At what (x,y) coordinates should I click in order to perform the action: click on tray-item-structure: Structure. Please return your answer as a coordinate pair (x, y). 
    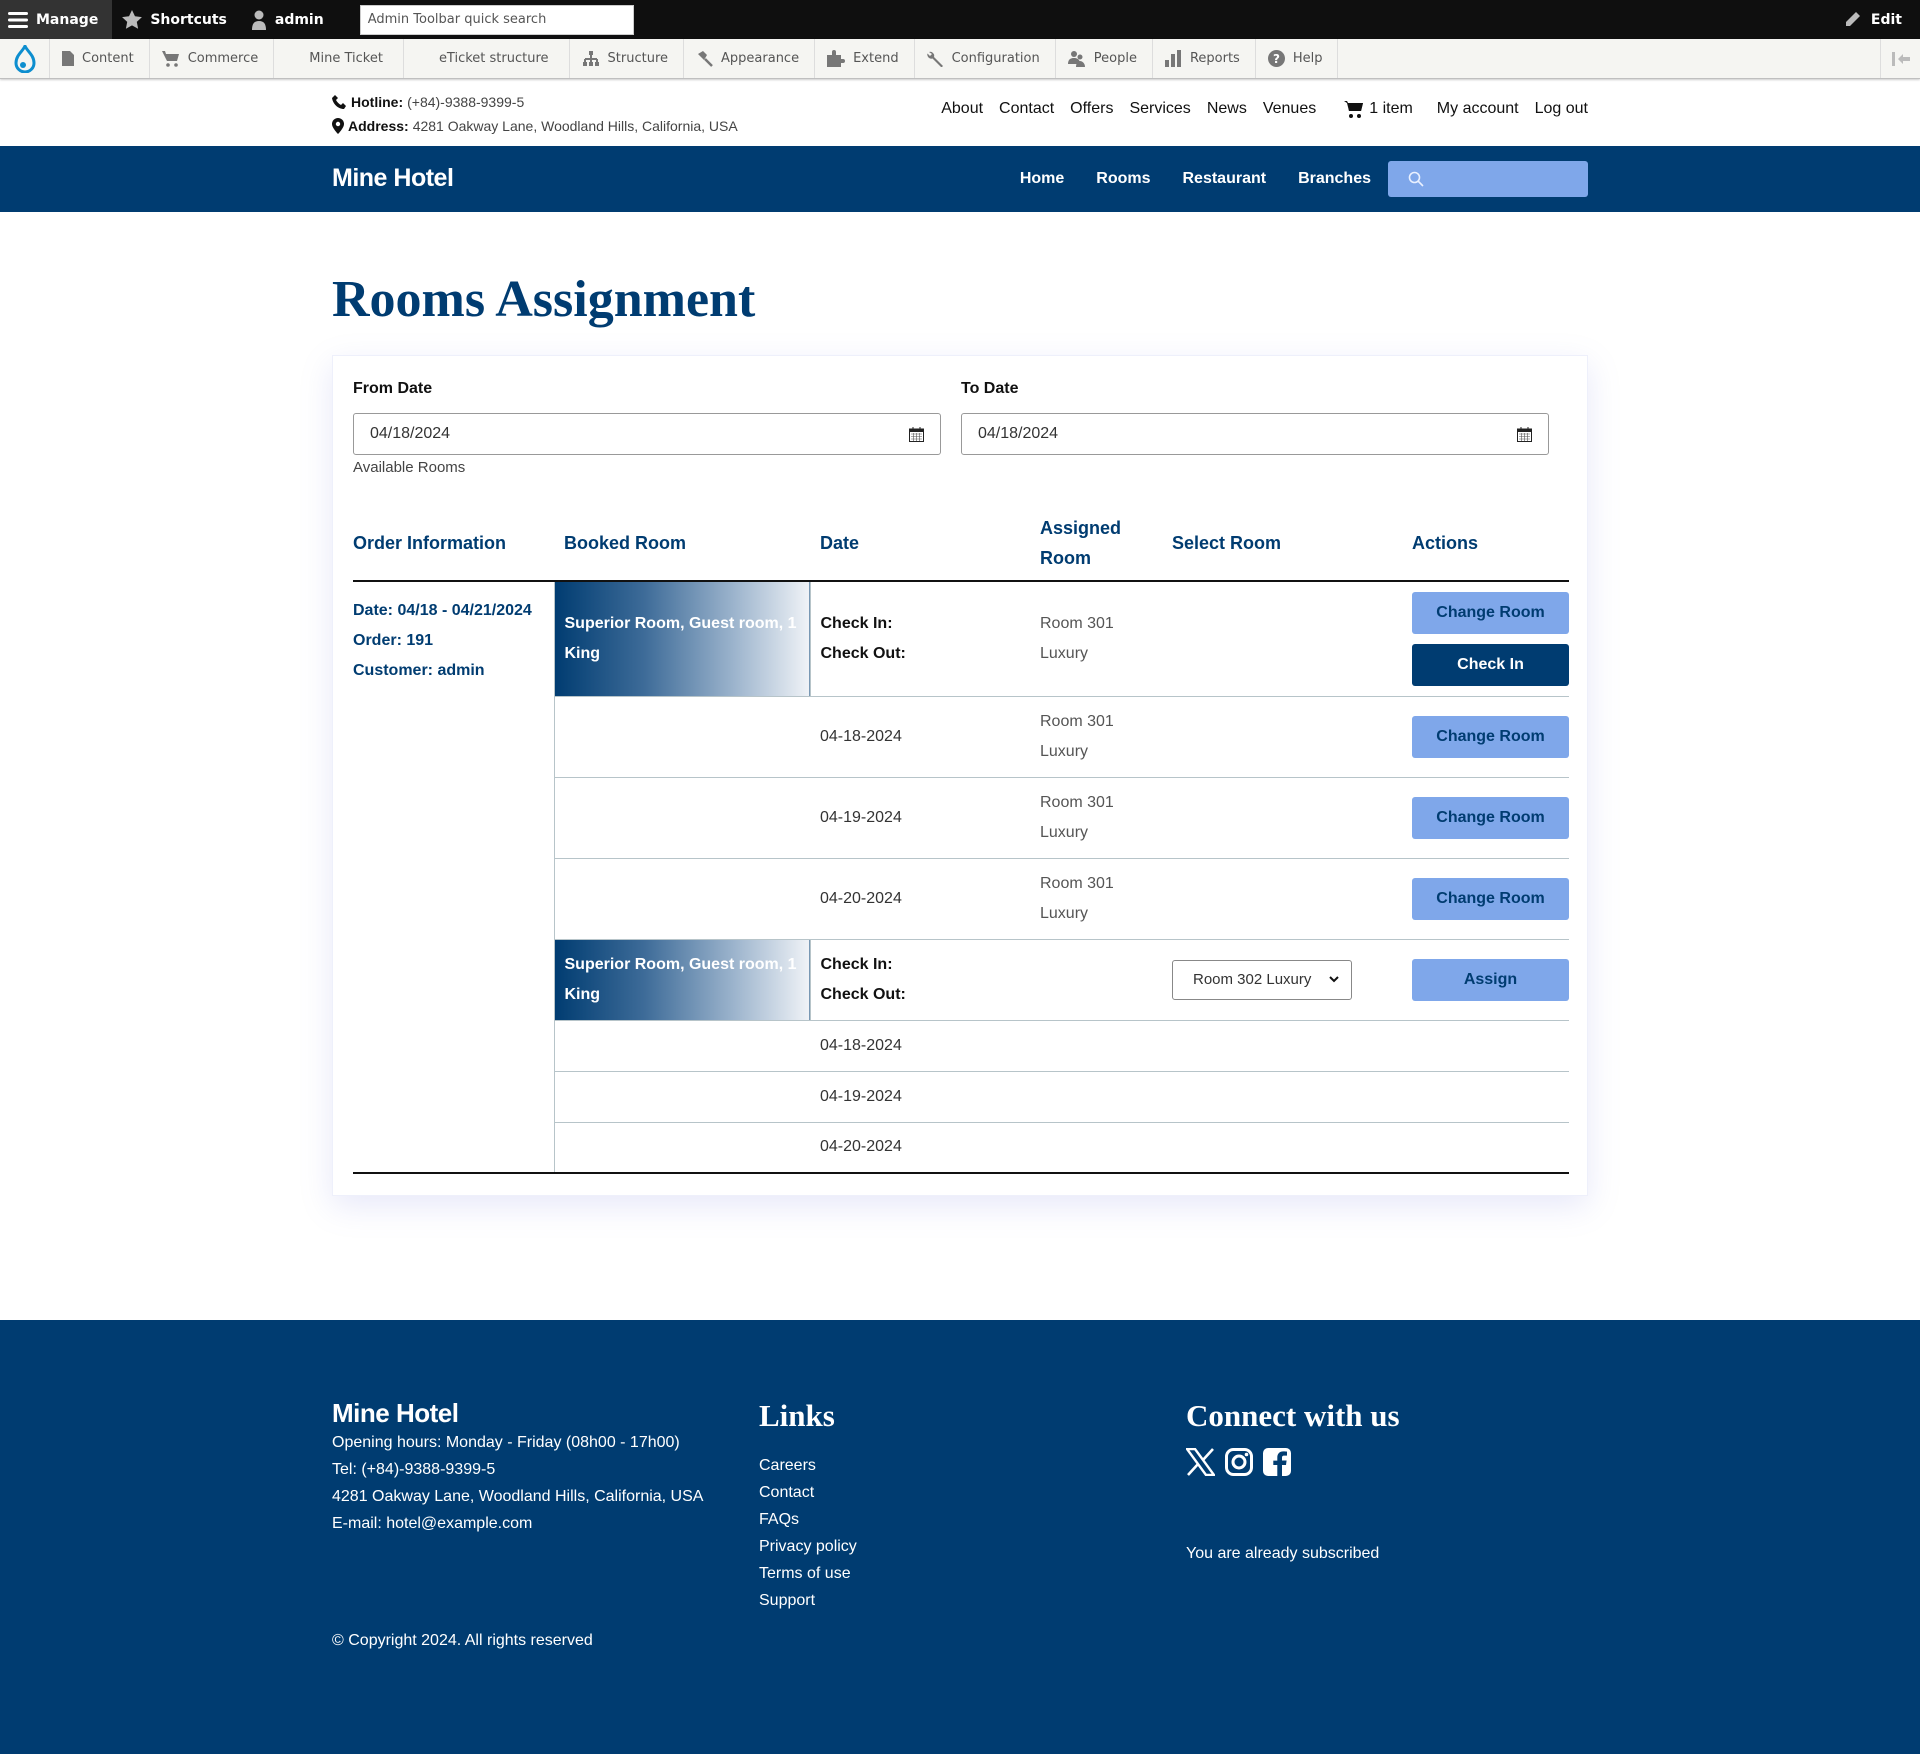
    Looking at the image, I should click on (627, 58).